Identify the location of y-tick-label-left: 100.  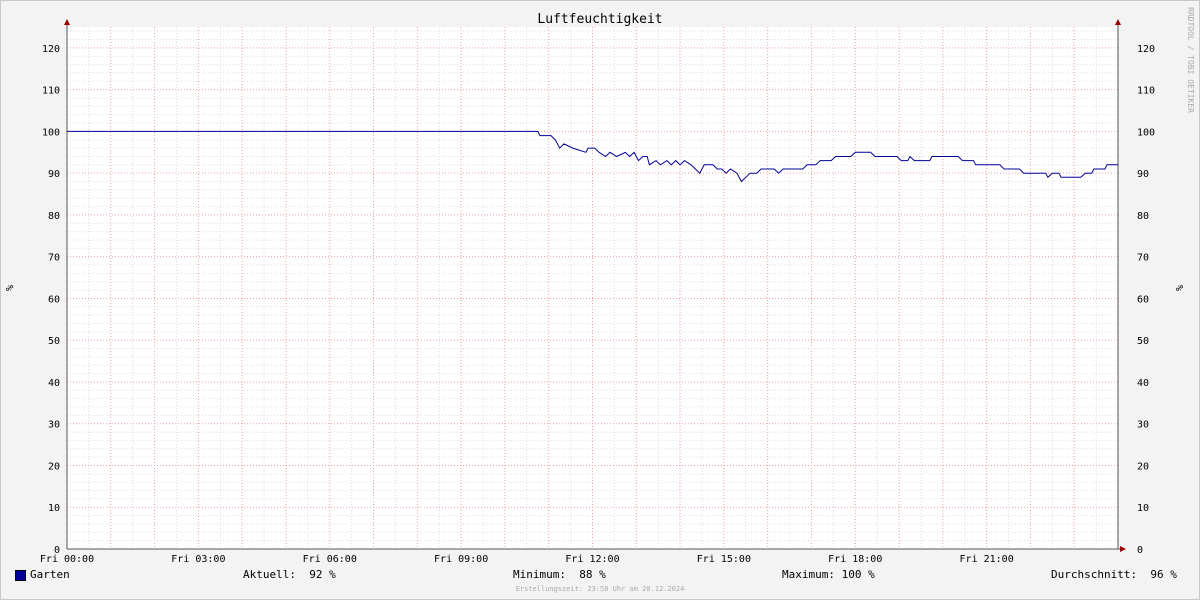
(51, 132).